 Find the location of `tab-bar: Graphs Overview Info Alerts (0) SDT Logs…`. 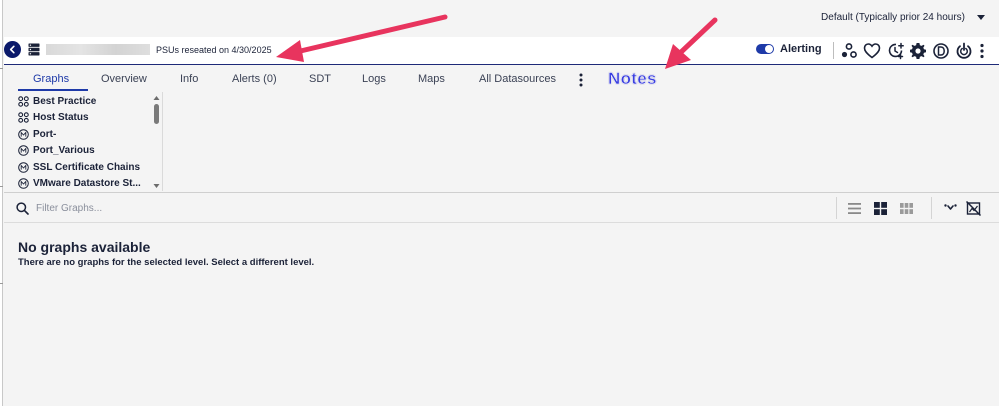

tab-bar: Graphs Overview Info Alerts (0) SDT Logs… is located at coordinates (501, 79).